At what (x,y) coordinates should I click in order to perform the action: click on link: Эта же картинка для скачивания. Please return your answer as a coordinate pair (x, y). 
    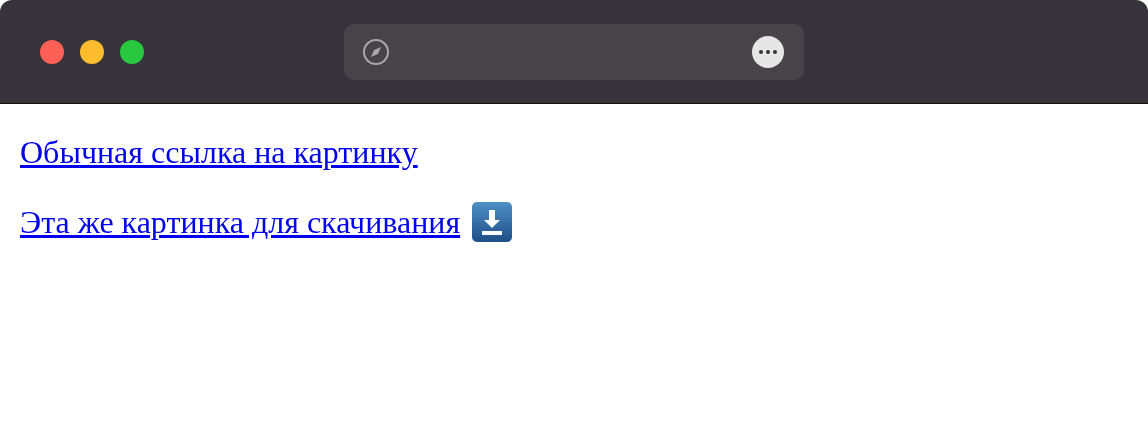
    Looking at the image, I should click on (240, 222).